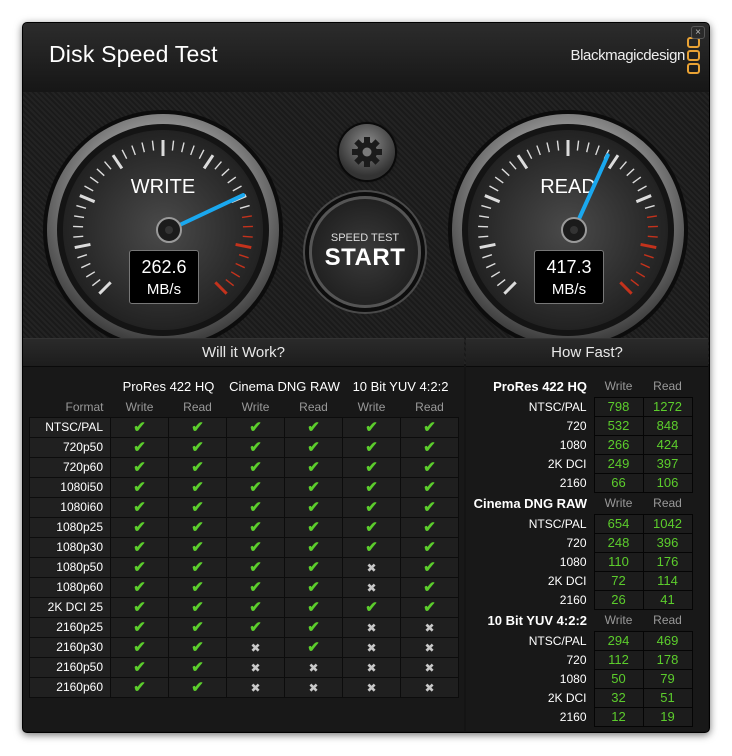  What do you see at coordinates (284, 386) in the screenshot?
I see `group-header: Cinema DNG RAW` at bounding box center [284, 386].